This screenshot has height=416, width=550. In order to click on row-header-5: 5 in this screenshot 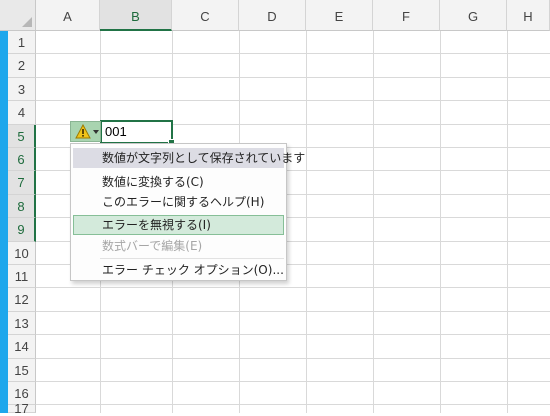, I will do `click(22, 136)`.